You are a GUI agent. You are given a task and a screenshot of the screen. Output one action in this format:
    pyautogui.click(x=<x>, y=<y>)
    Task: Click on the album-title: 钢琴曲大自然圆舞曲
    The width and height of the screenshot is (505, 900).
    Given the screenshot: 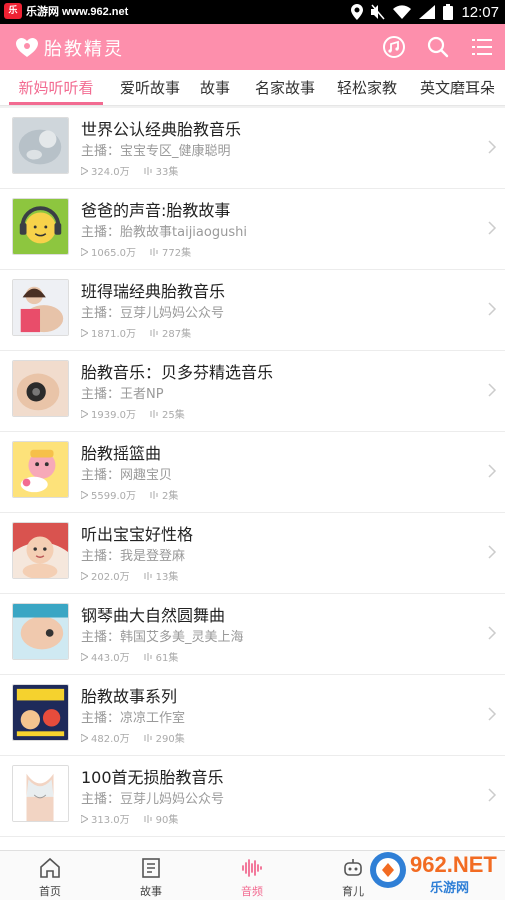 What is the action you would take?
    pyautogui.click(x=153, y=615)
    